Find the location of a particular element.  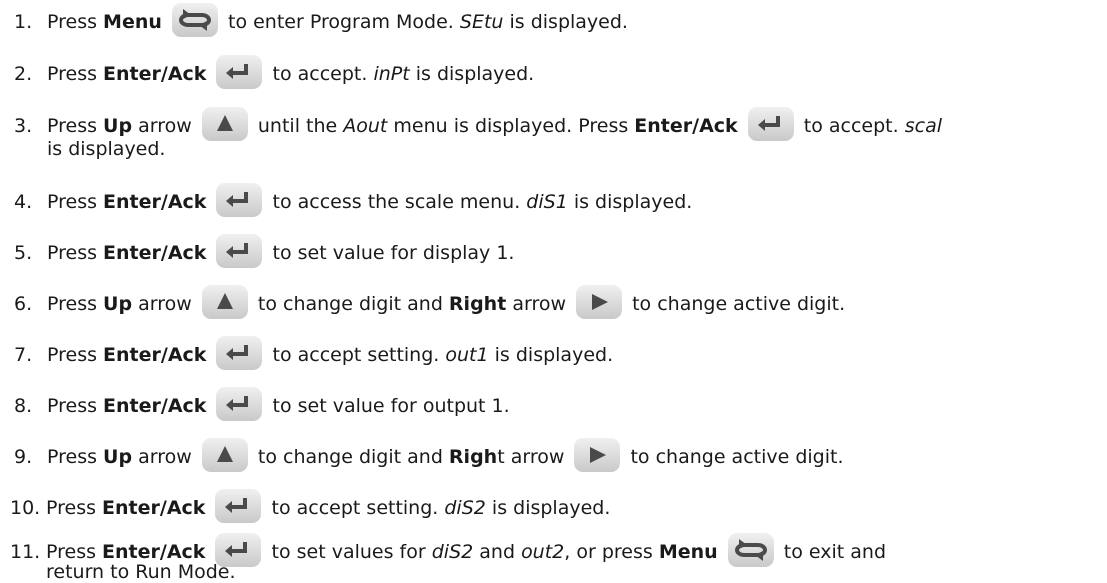

step-number: 8. is located at coordinates (23, 406).